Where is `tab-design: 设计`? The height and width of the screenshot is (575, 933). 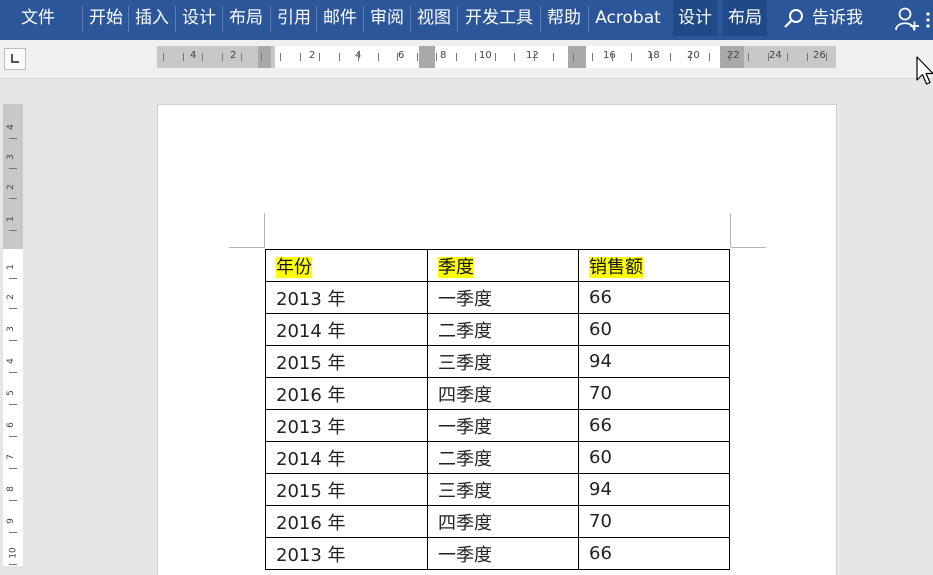 tab-design: 设计 is located at coordinates (199, 18).